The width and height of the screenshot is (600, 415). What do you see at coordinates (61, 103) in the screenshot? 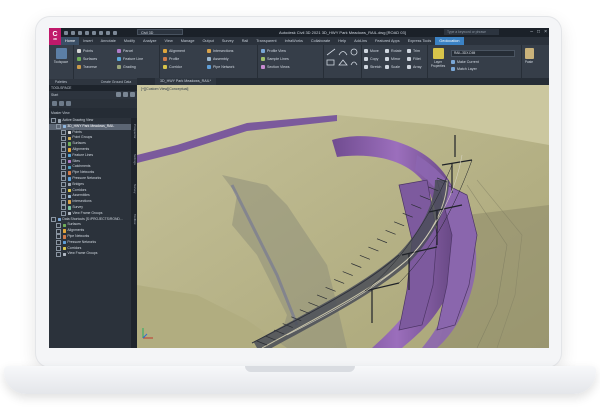
I see `list-icon` at bounding box center [61, 103].